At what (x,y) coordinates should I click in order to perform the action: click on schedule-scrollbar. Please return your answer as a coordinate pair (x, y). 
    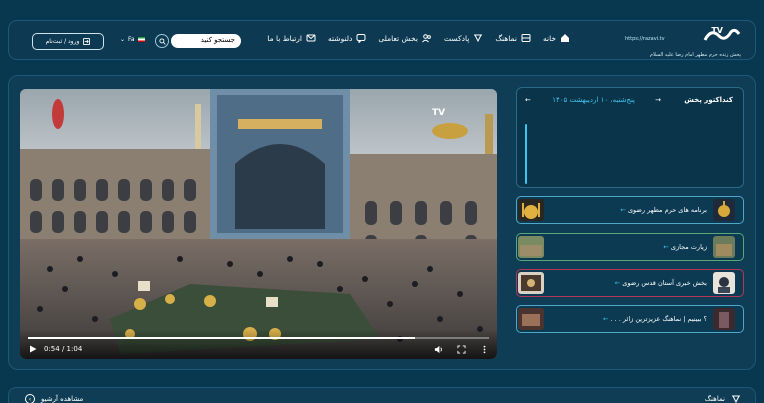
    Looking at the image, I should click on (526, 154).